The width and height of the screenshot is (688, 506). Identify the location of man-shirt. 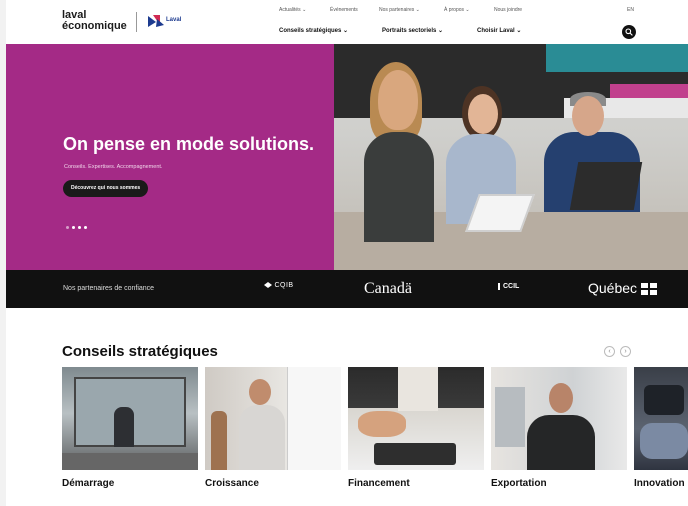
(262, 437).